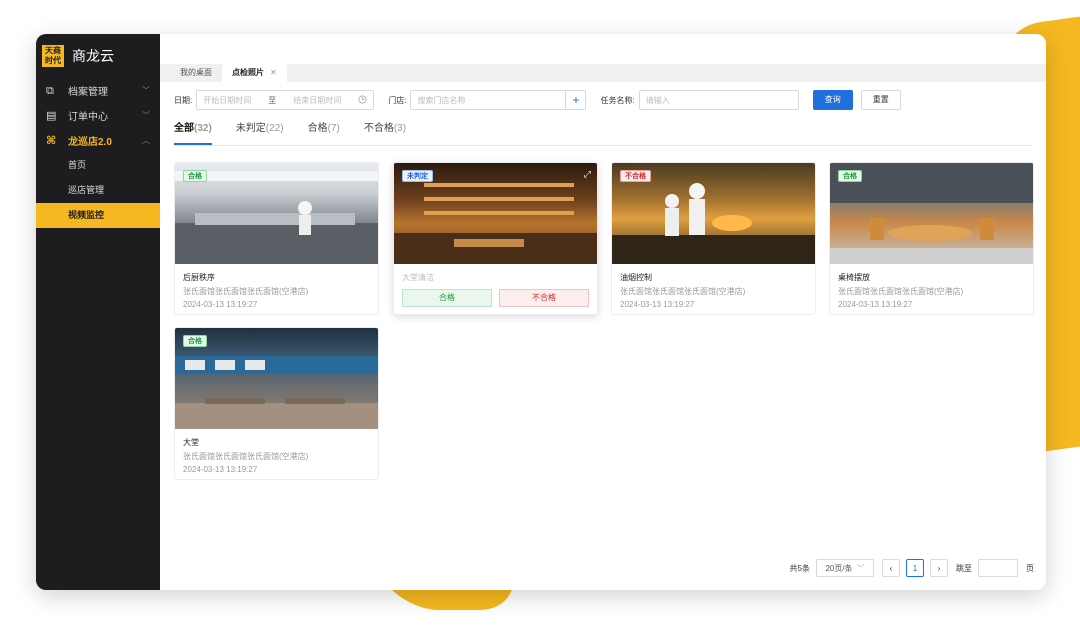  I want to click on menu-group-orders: ▤ 订单中心 ﹀, so click(98, 115).